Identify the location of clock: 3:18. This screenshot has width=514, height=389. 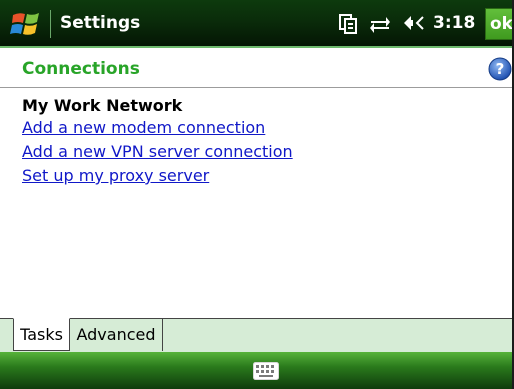
(454, 23).